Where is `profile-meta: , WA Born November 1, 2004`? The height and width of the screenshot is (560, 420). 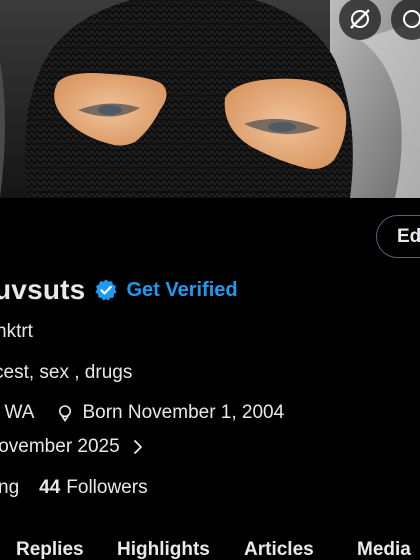 profile-meta: , WA Born November 1, 2004 is located at coordinates (142, 413).